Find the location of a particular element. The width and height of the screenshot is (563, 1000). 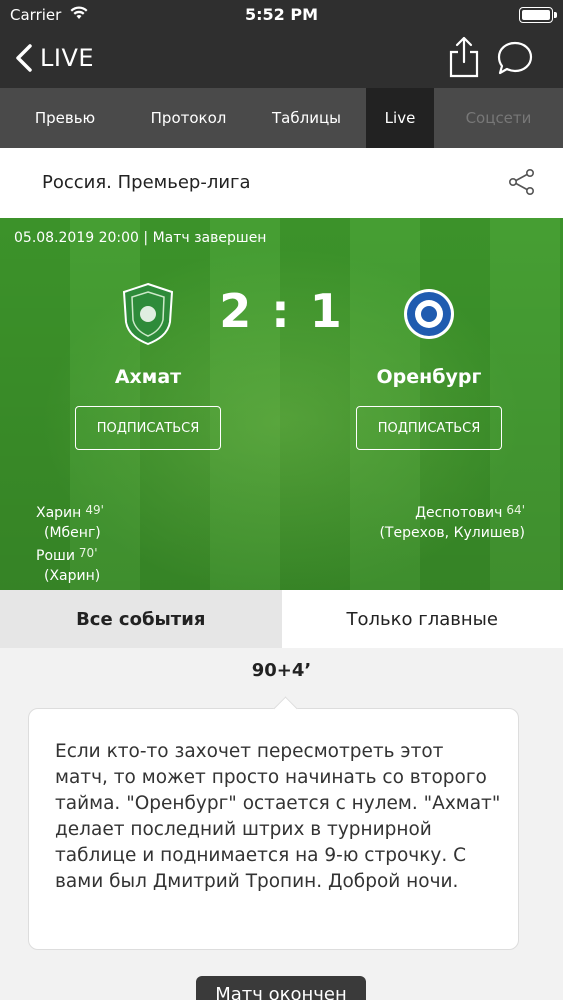

subscribe-home-button: ПОДПИСАТЬСЯ is located at coordinates (148, 428).